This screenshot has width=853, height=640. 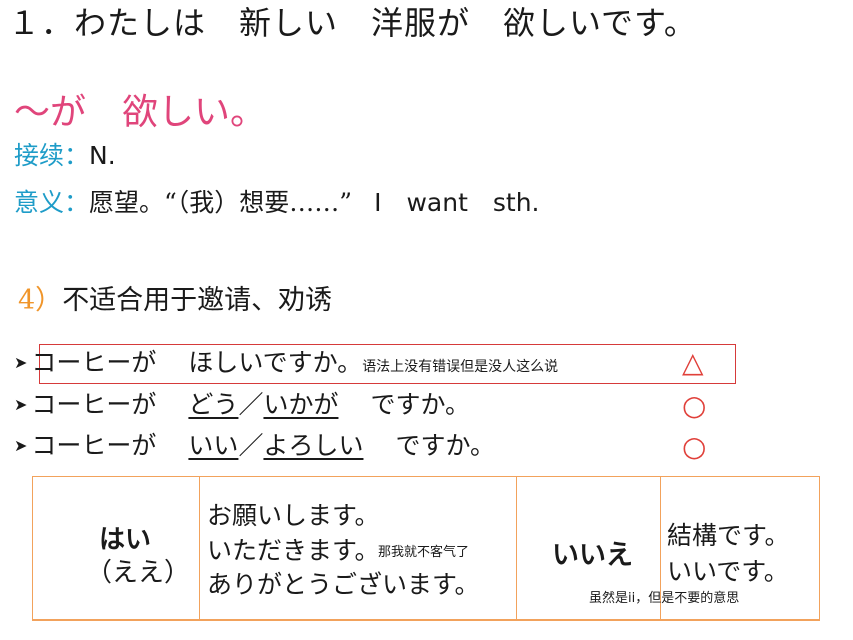 What do you see at coordinates (138, 573) in the screenshot?
I see `yes-alt-label: （ええ）` at bounding box center [138, 573].